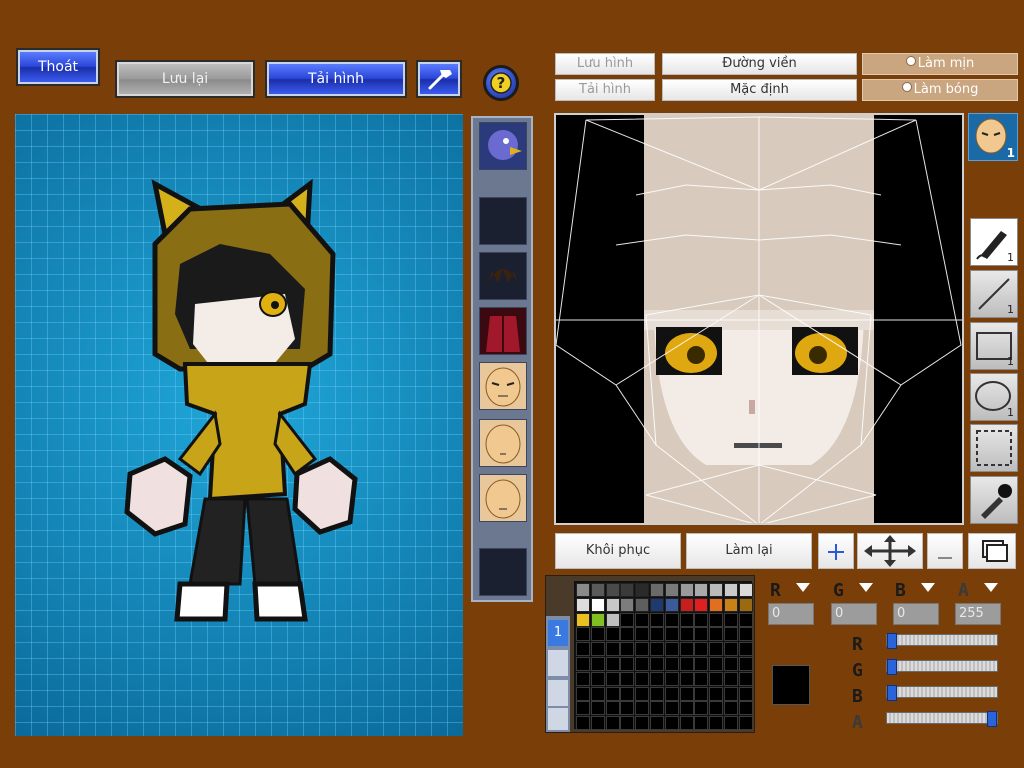 The image size is (1024, 768). What do you see at coordinates (605, 64) in the screenshot?
I see `save-image-button: Lưu hình` at bounding box center [605, 64].